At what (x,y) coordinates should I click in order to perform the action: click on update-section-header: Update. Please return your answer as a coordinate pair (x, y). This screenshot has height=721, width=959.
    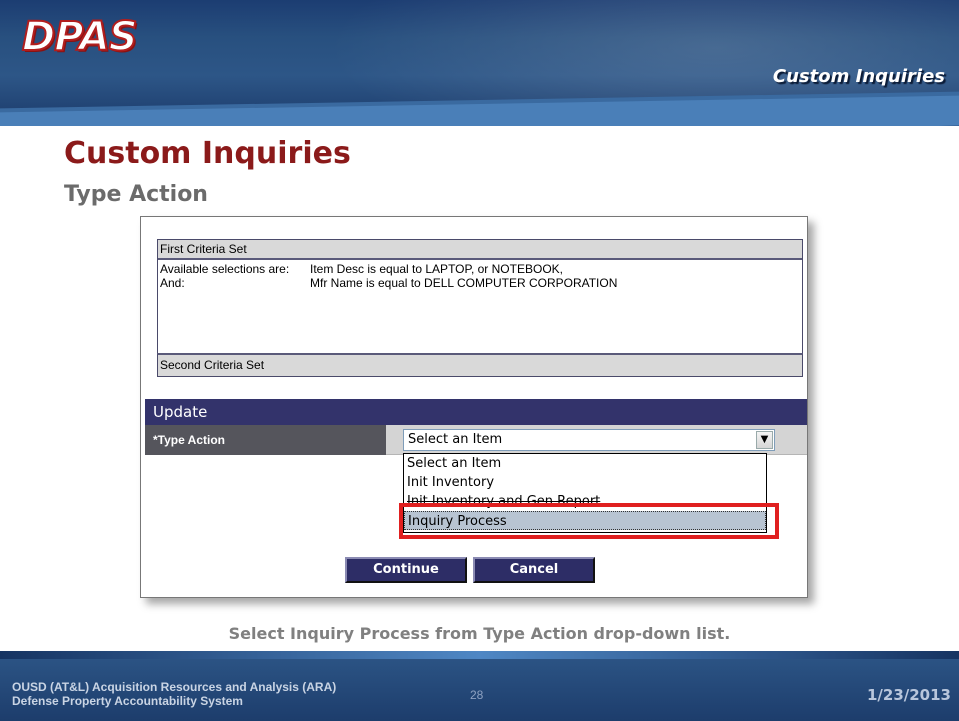
    Looking at the image, I should click on (476, 412).